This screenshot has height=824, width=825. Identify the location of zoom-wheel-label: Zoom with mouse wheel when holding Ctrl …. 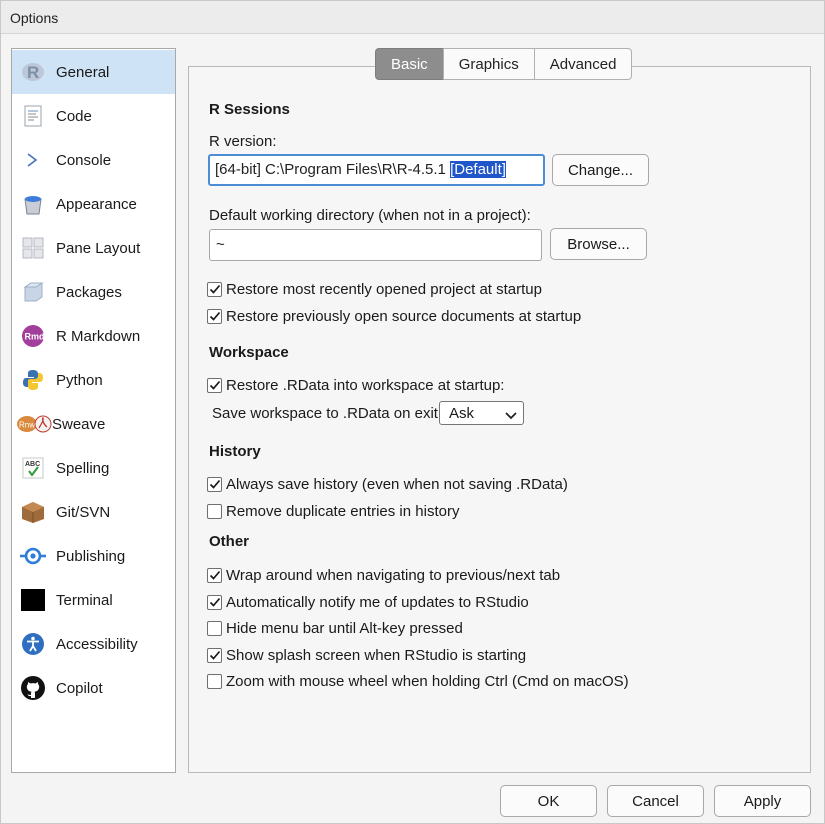
(427, 681).